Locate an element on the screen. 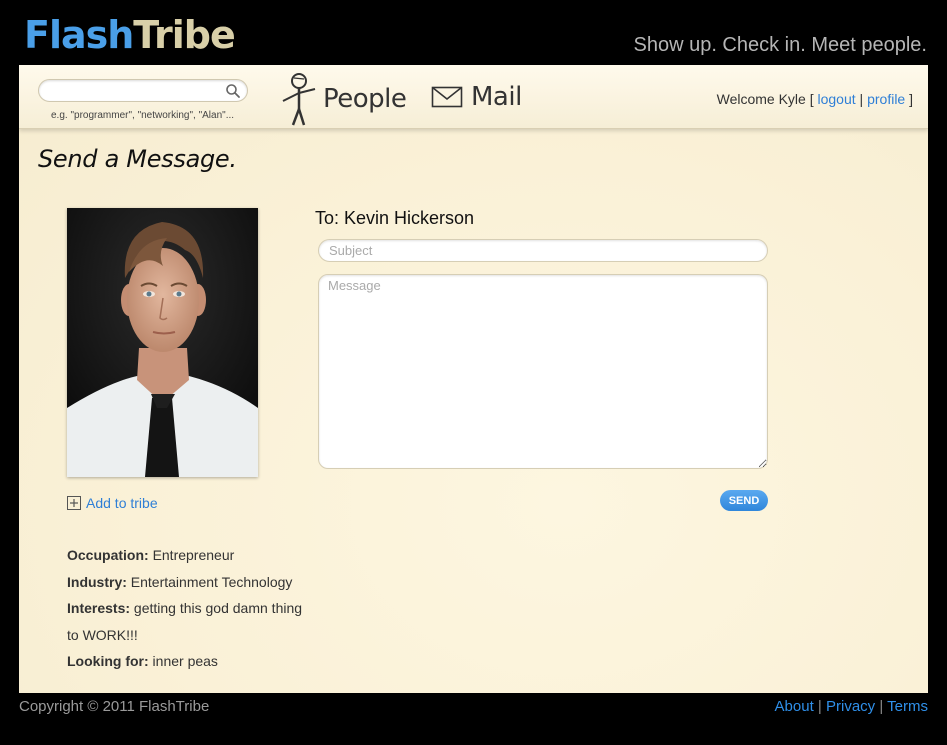  brand-logo: FlashTribe is located at coordinates (130, 35).